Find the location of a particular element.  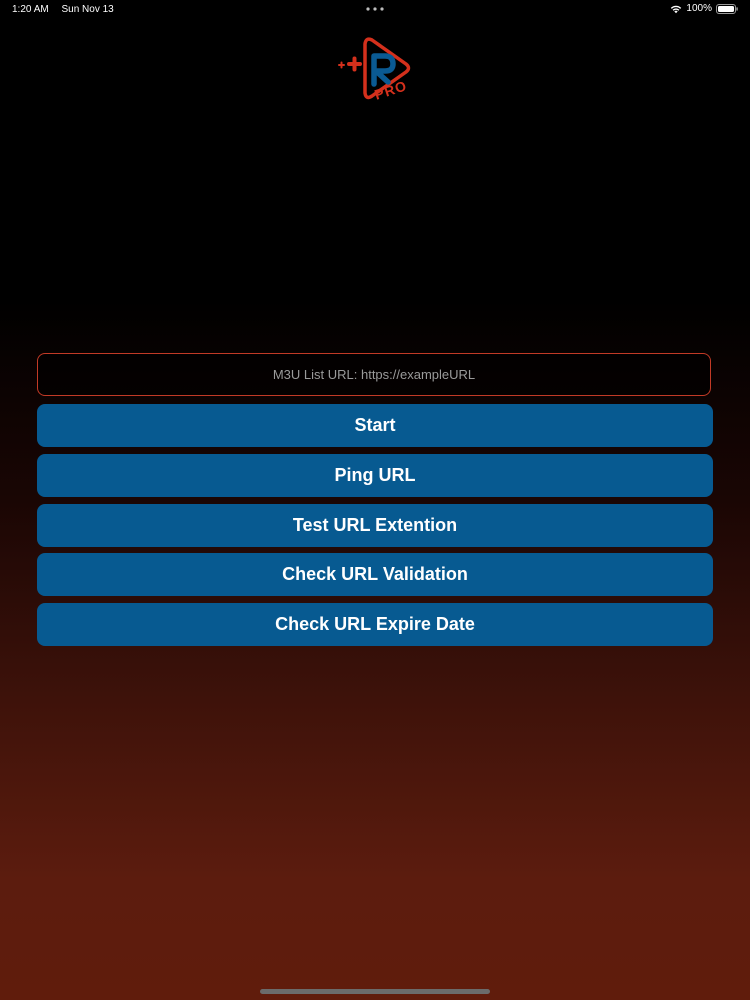

status-time: 1:20 AM is located at coordinates (30, 9).